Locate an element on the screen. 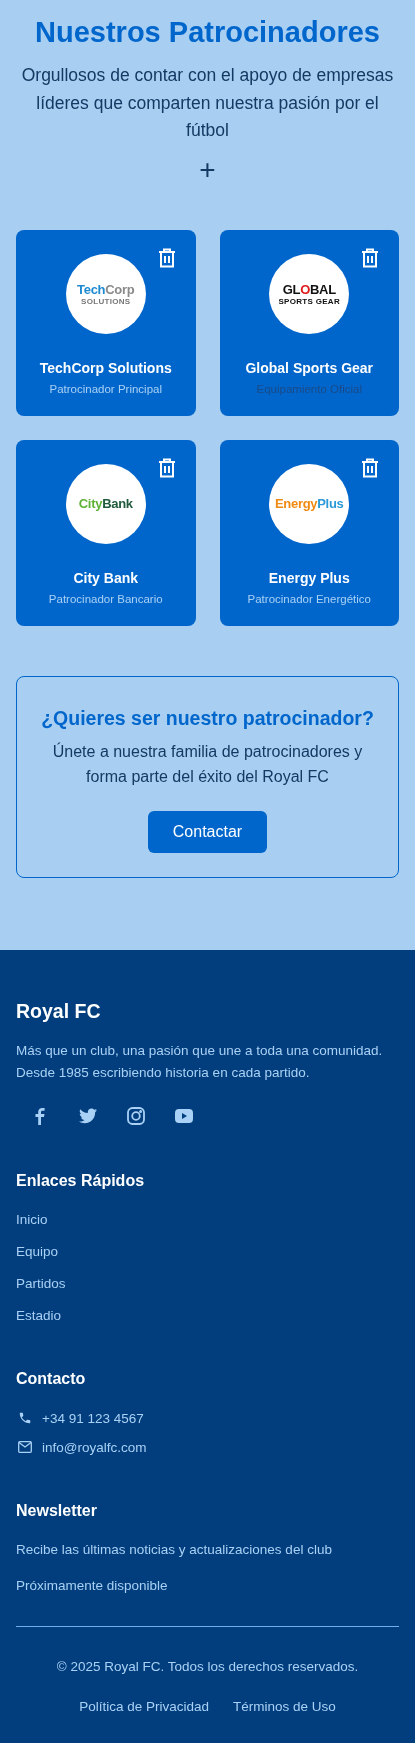  phone-icon is located at coordinates (25, 1418).